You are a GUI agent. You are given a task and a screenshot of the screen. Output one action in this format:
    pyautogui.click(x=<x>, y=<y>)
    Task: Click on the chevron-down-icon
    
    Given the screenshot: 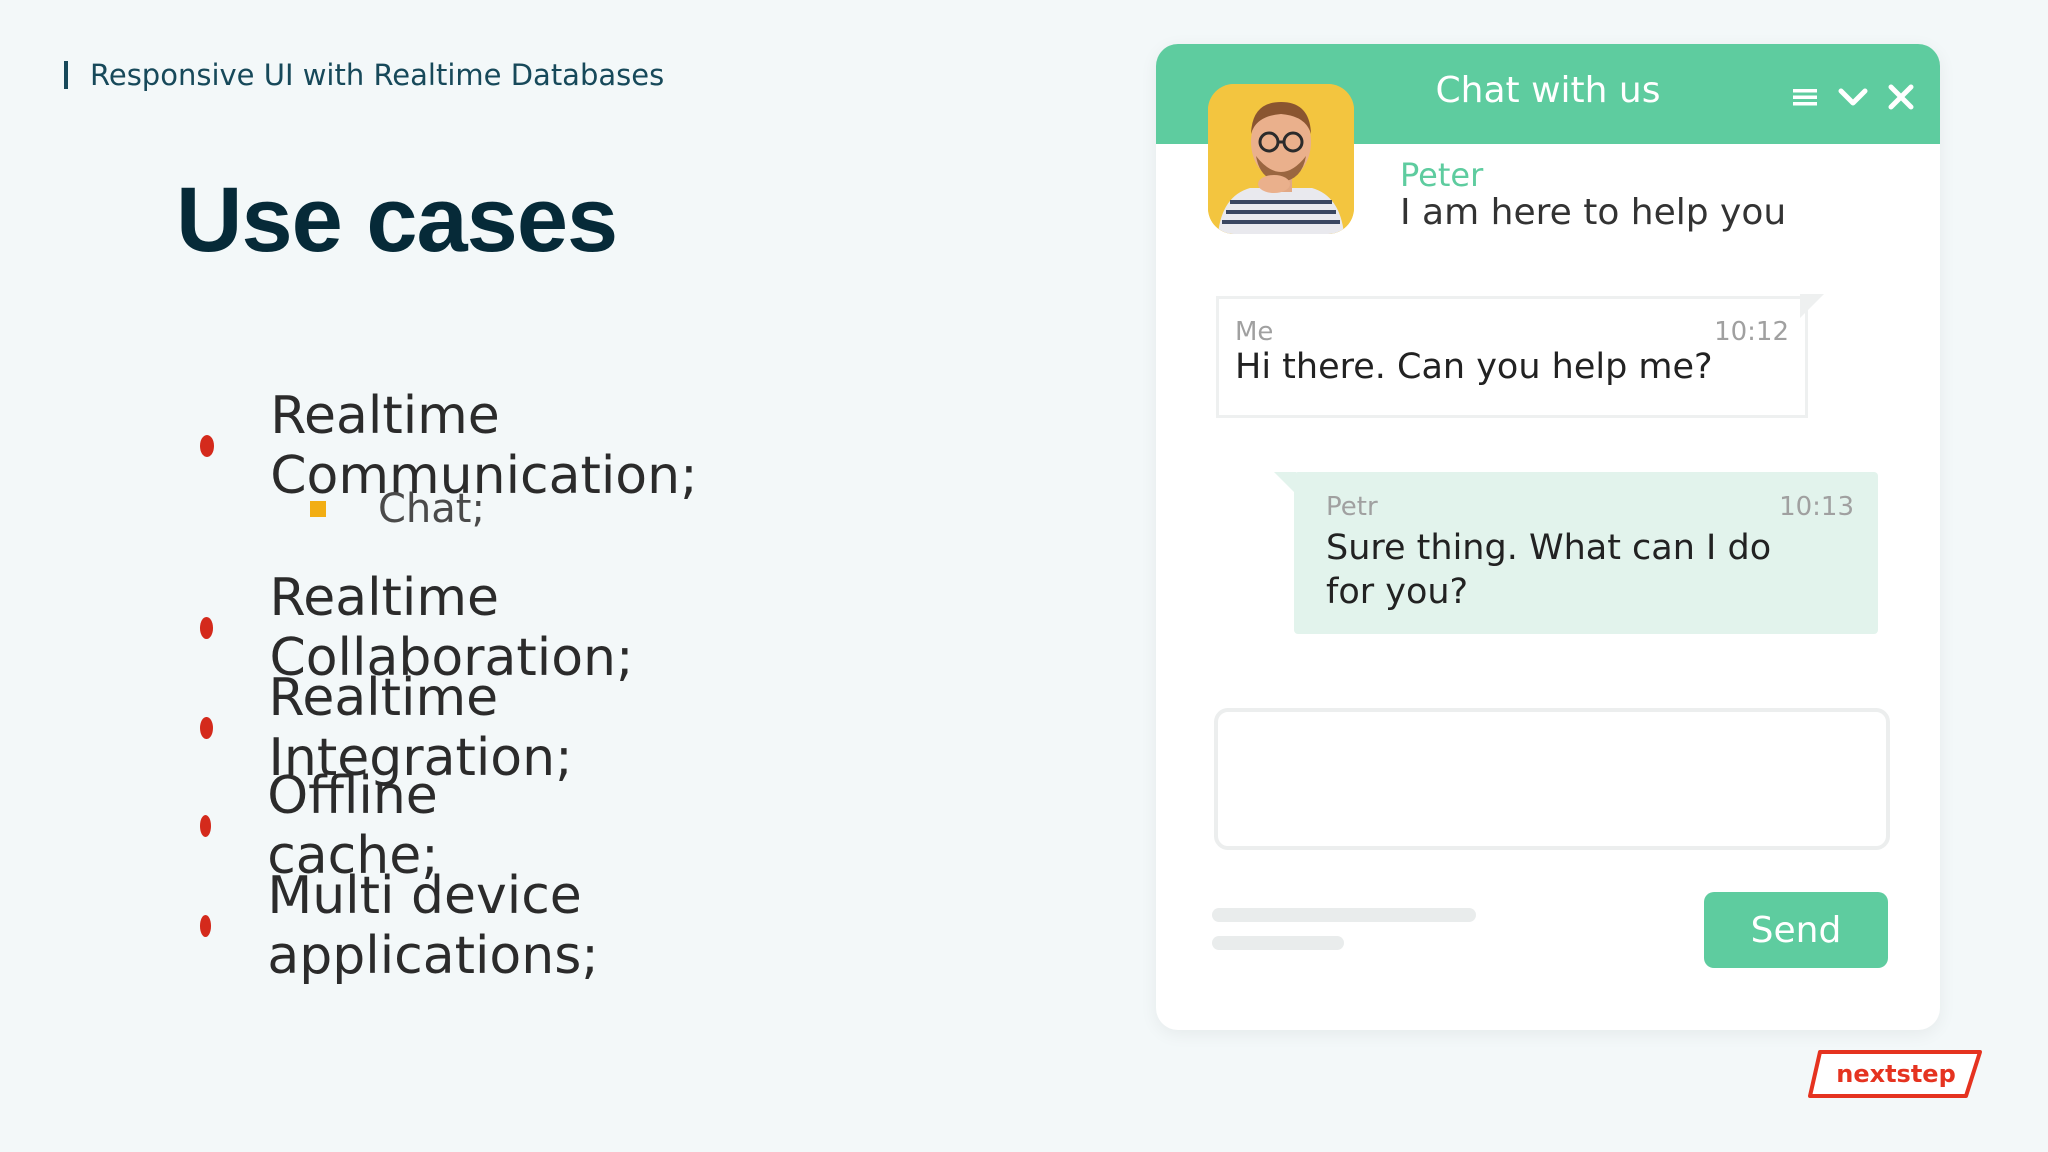 What is the action you would take?
    pyautogui.click(x=1853, y=97)
    